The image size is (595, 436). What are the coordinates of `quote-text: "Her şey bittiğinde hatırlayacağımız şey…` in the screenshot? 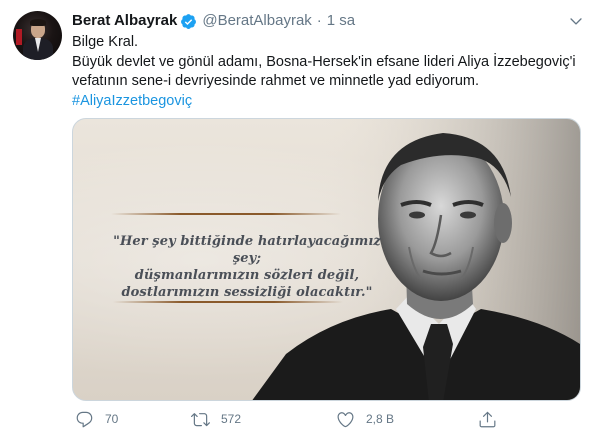 It's located at (247, 267).